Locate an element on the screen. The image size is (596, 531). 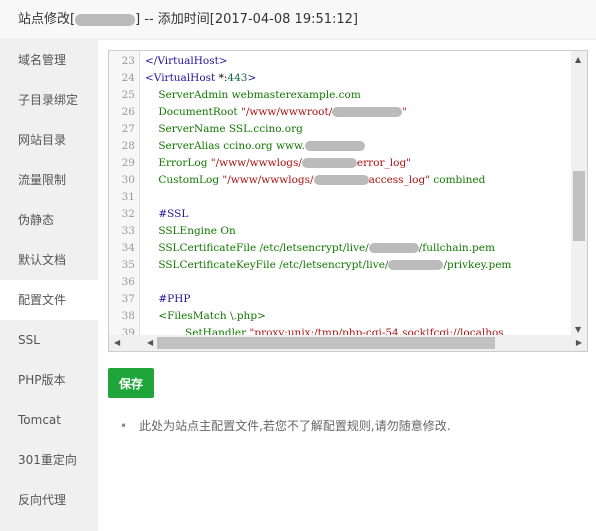
code-token: ServerAlias ccino.org www. is located at coordinates (225, 146).